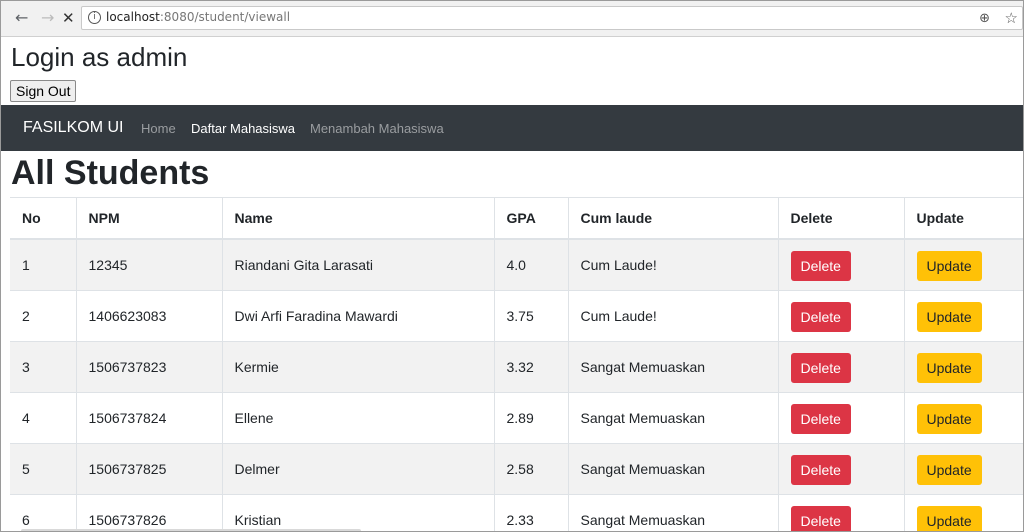 The width and height of the screenshot is (1024, 532). Describe the element at coordinates (43, 218) in the screenshot. I see `column-header-no: No` at that location.